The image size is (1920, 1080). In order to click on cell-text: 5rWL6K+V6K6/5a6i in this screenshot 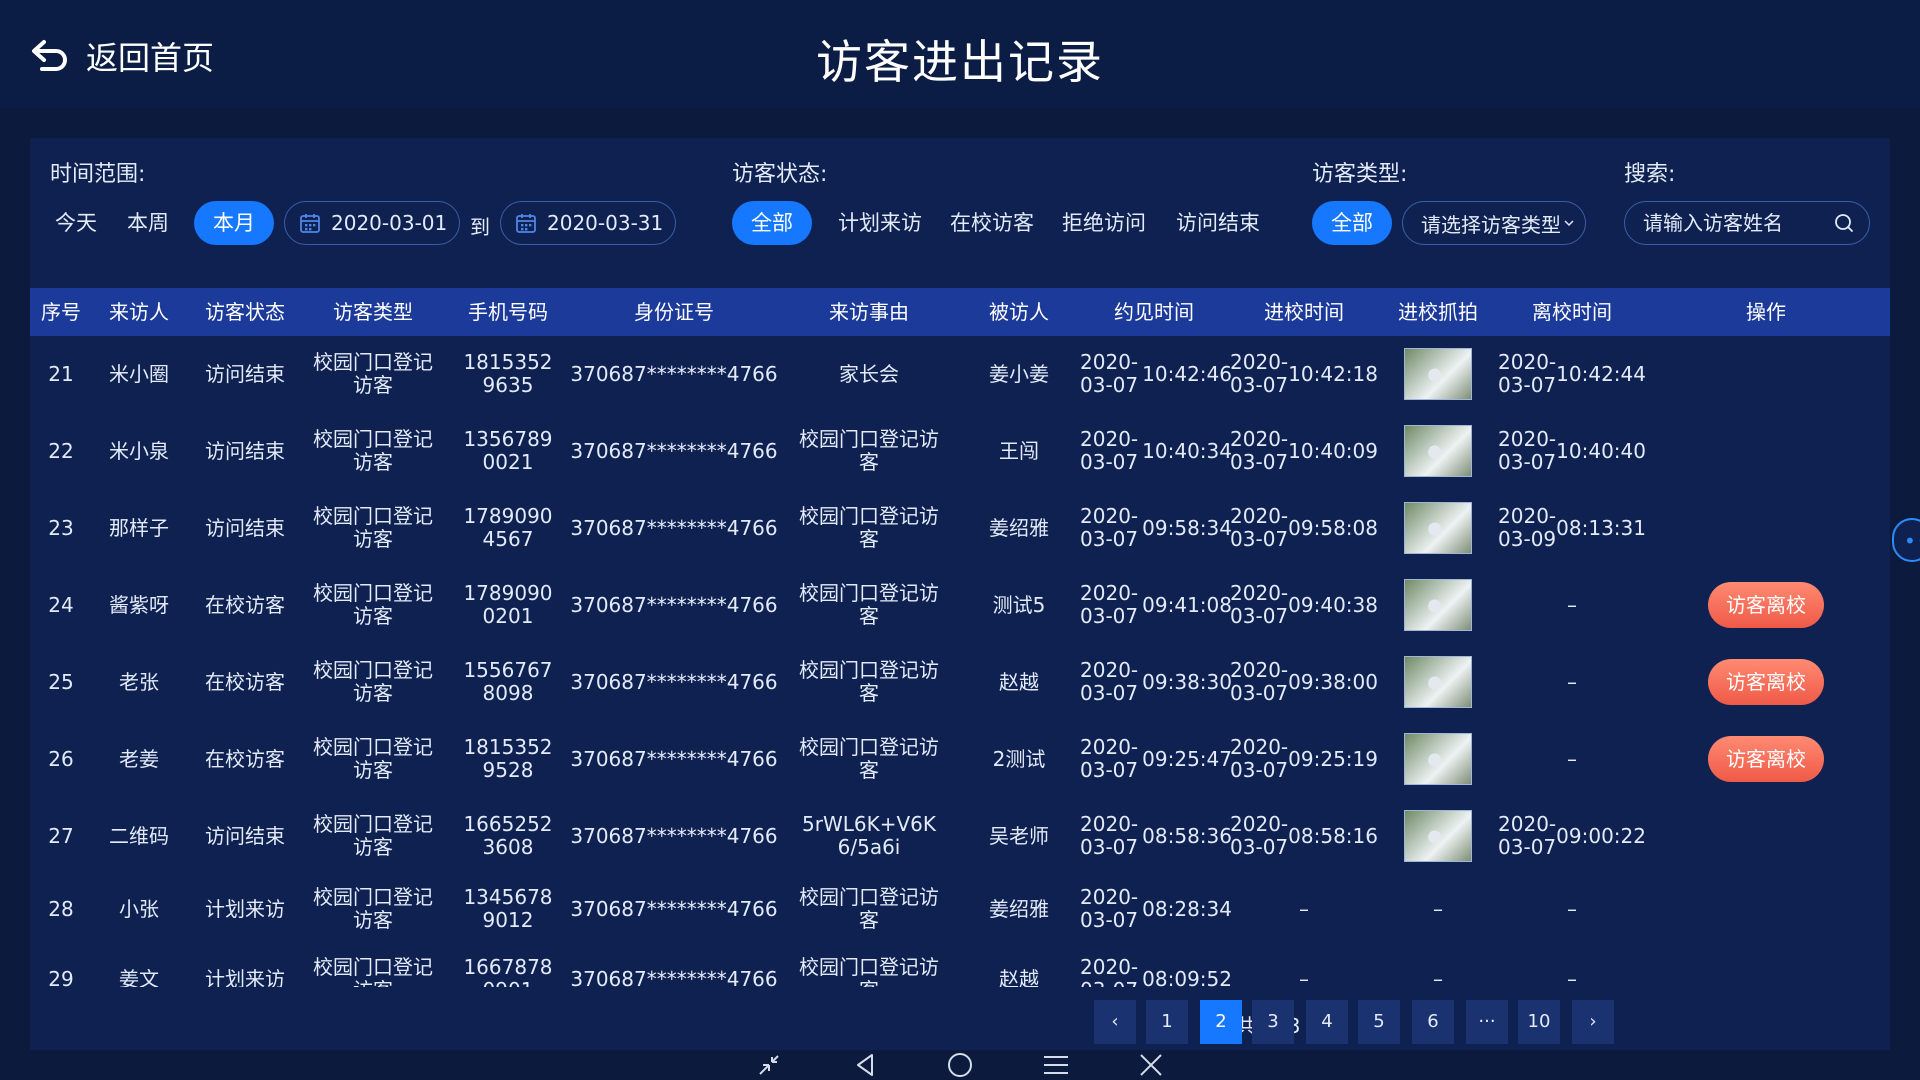, I will do `click(869, 835)`.